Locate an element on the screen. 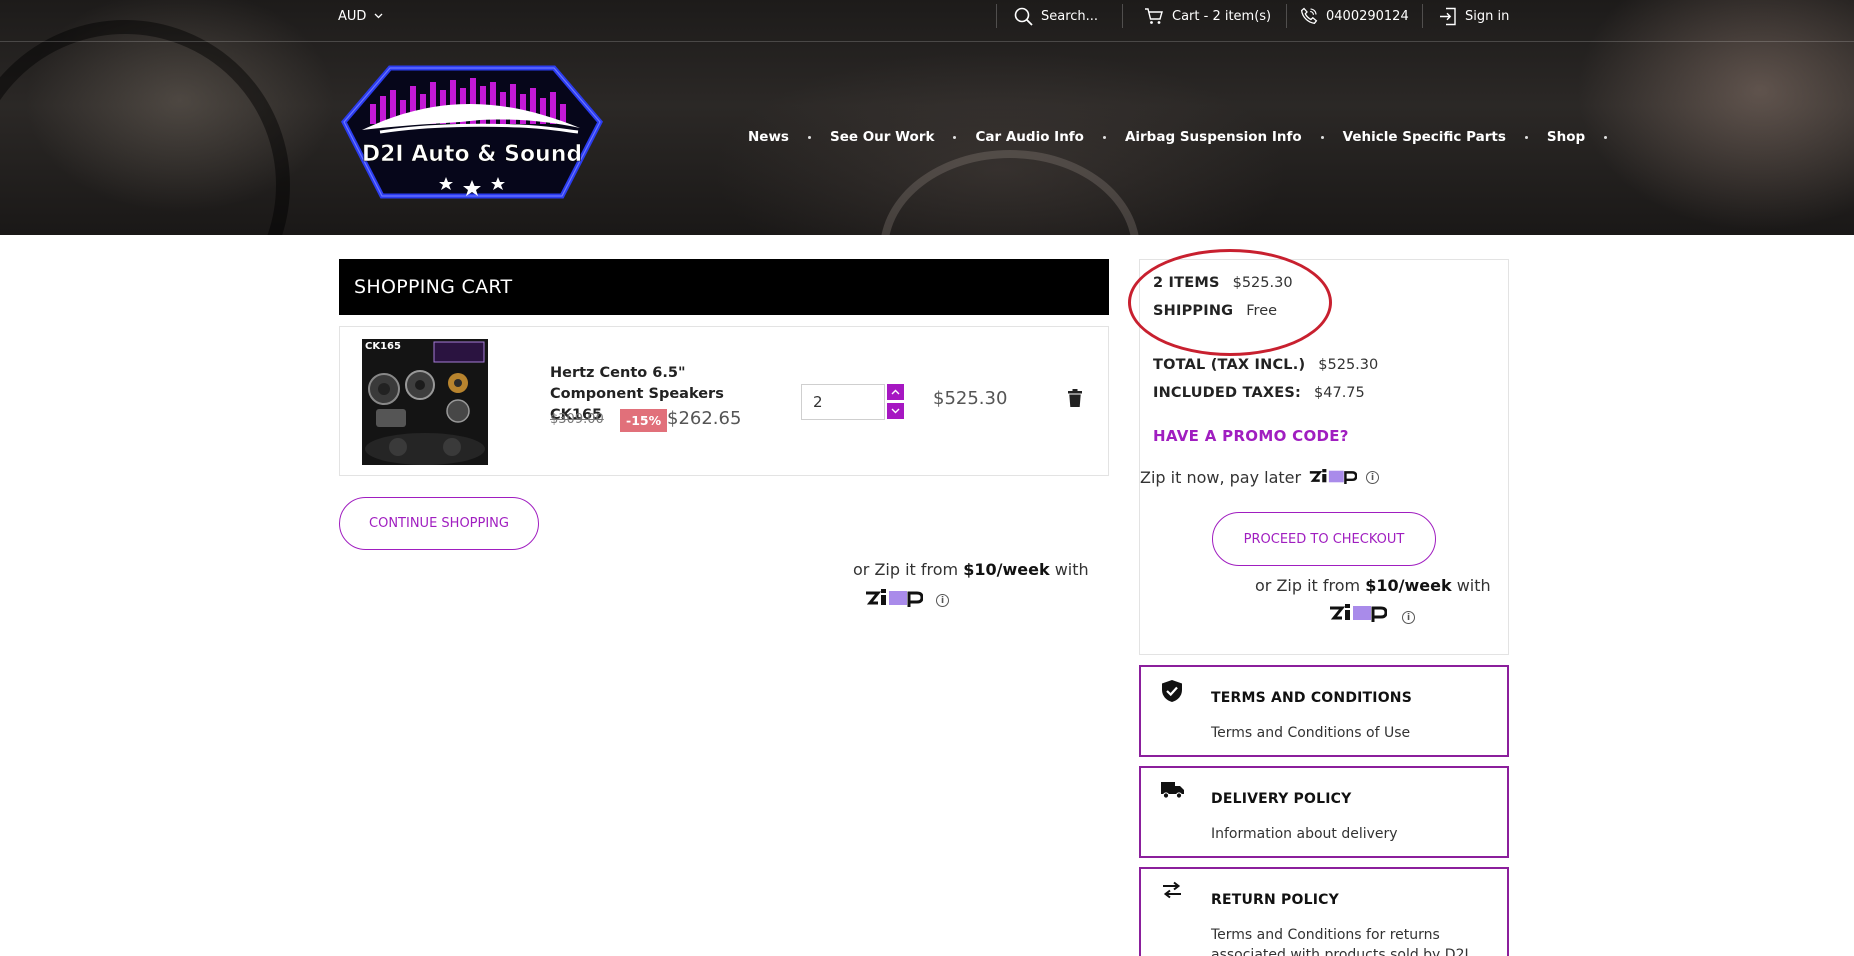 Image resolution: width=1854 pixels, height=956 pixels. currency-selector: AUD is located at coordinates (360, 16).